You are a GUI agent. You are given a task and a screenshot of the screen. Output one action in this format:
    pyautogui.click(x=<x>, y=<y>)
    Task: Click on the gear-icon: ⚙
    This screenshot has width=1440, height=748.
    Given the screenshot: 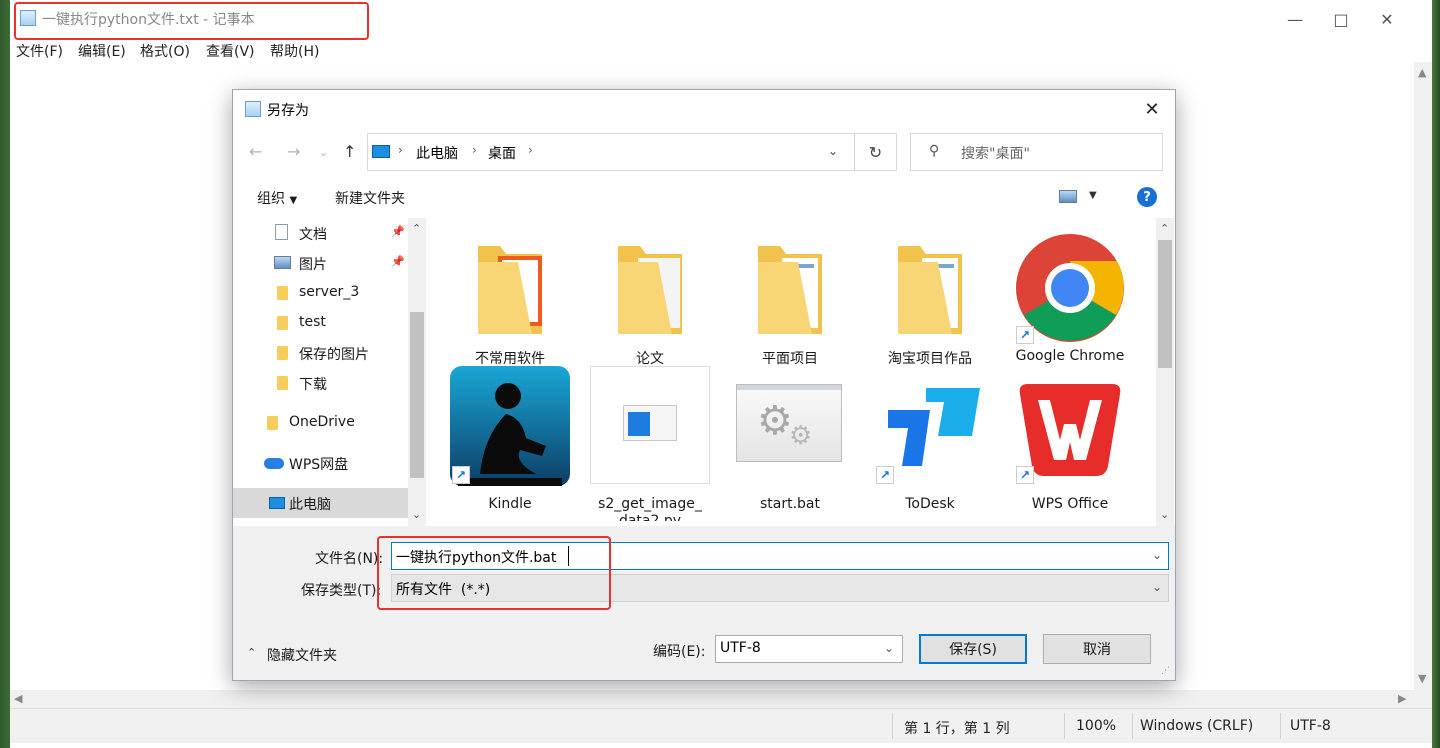 What is the action you would take?
    pyautogui.click(x=775, y=421)
    